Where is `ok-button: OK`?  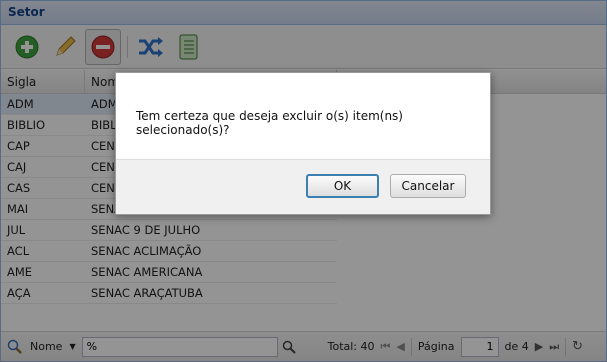
ok-button: OK is located at coordinates (342, 186).